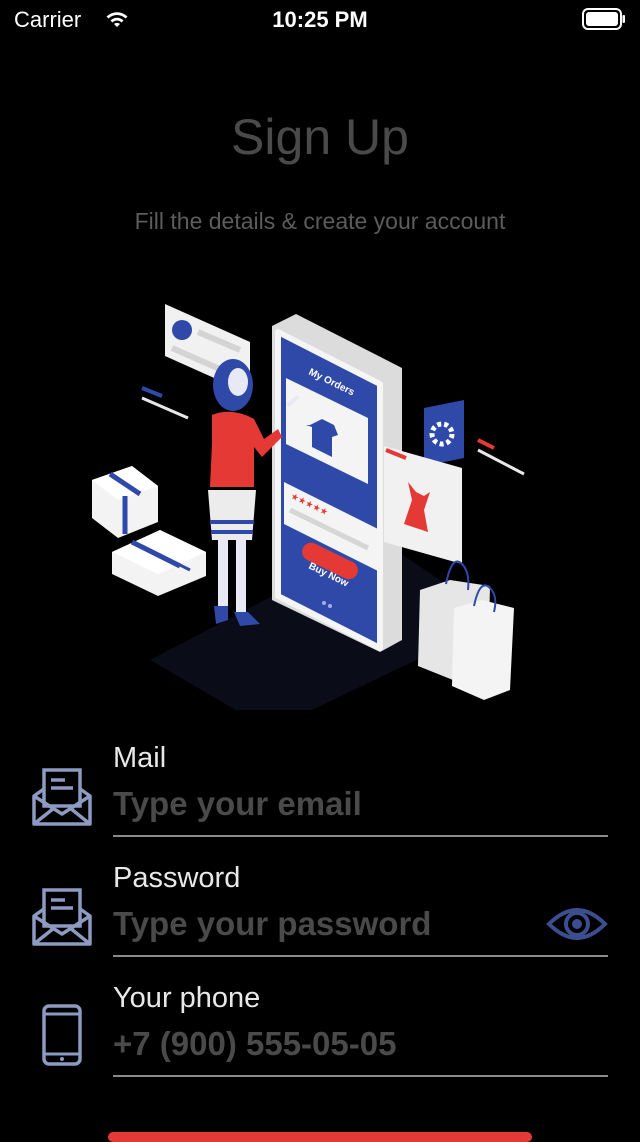  I want to click on password-field: Password, so click(320, 917).